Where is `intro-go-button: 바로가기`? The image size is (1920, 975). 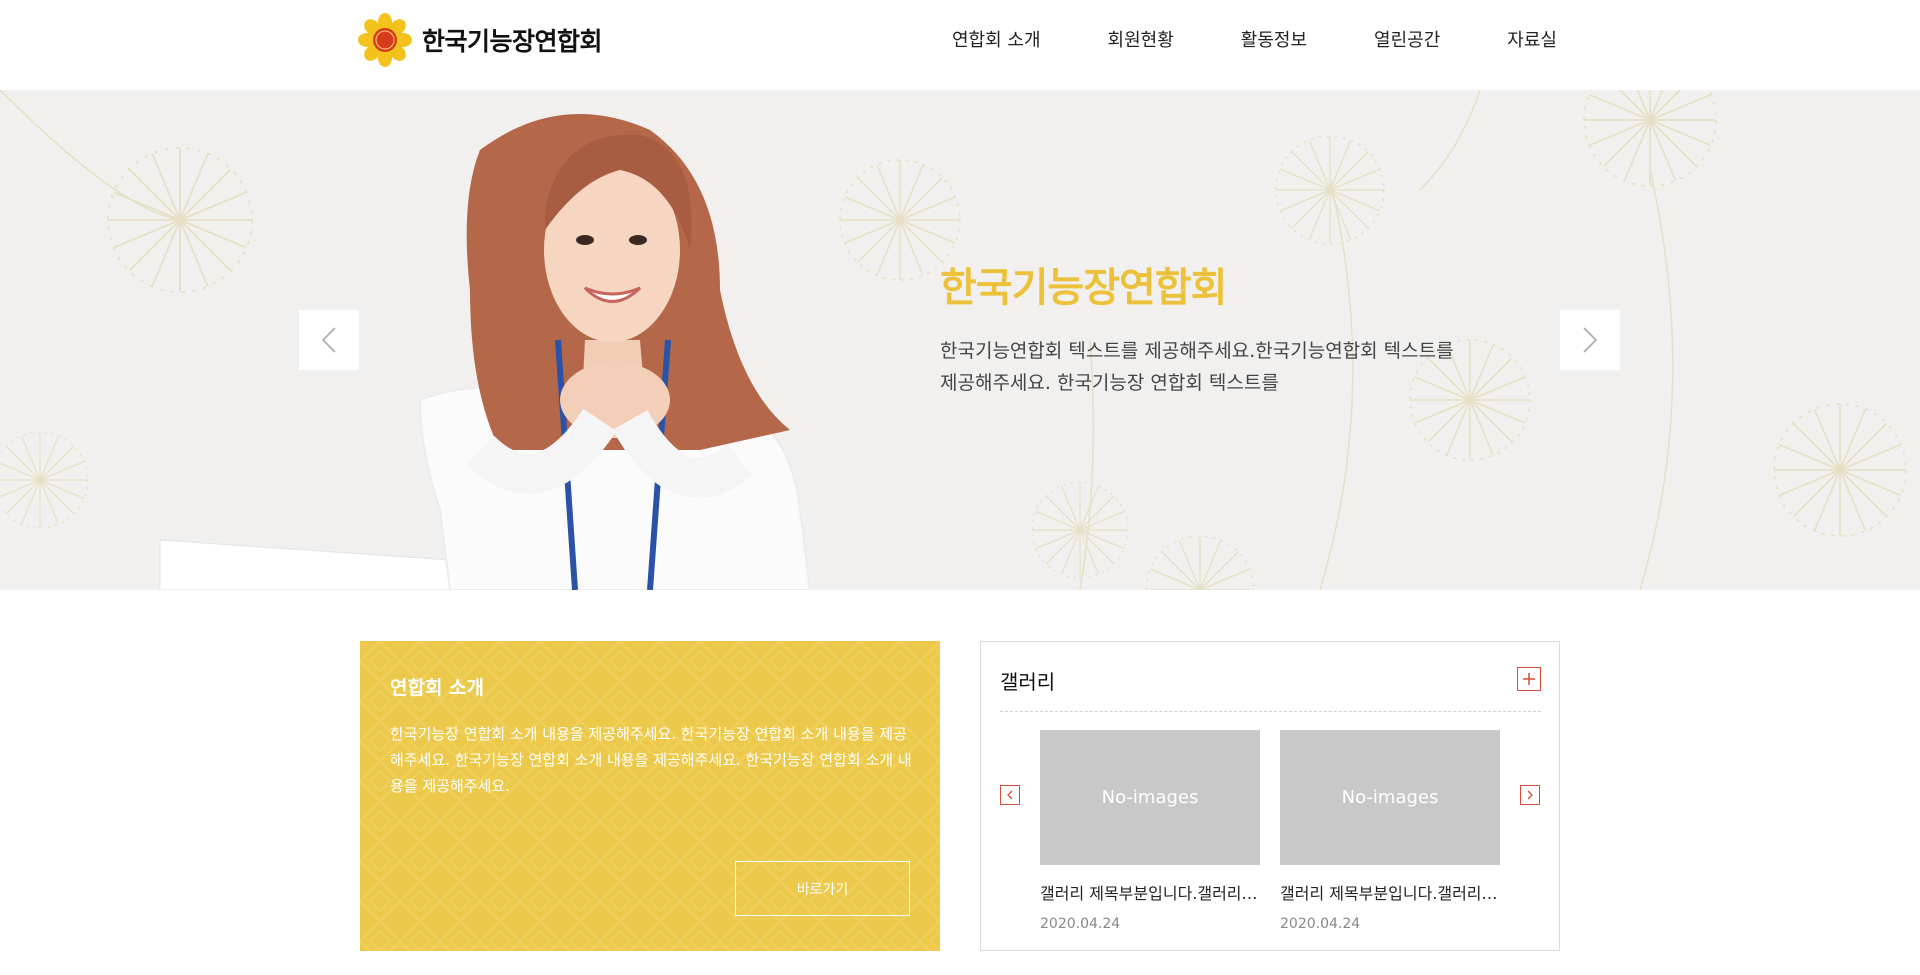
intro-go-button: 바로가기 is located at coordinates (822, 888).